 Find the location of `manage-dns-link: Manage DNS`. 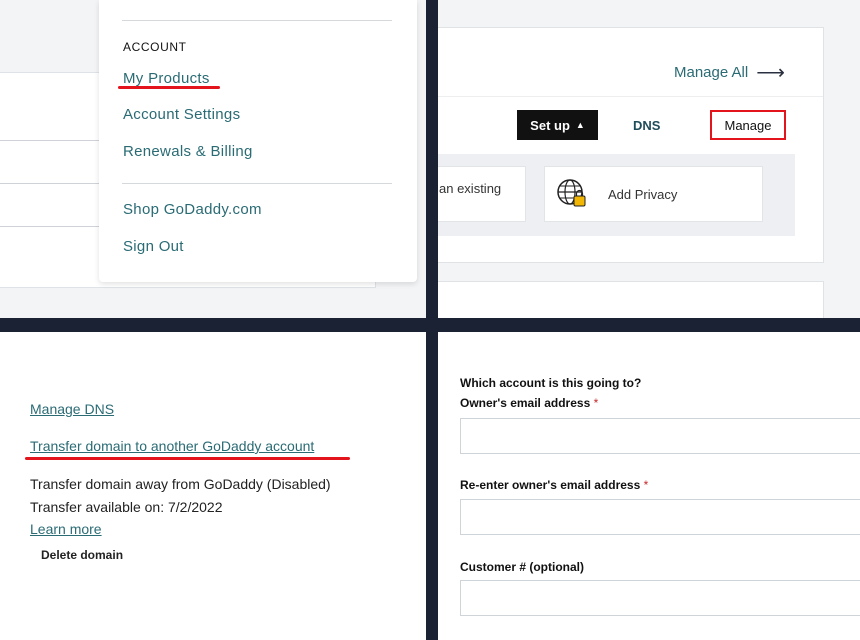

manage-dns-link: Manage DNS is located at coordinates (72, 409).